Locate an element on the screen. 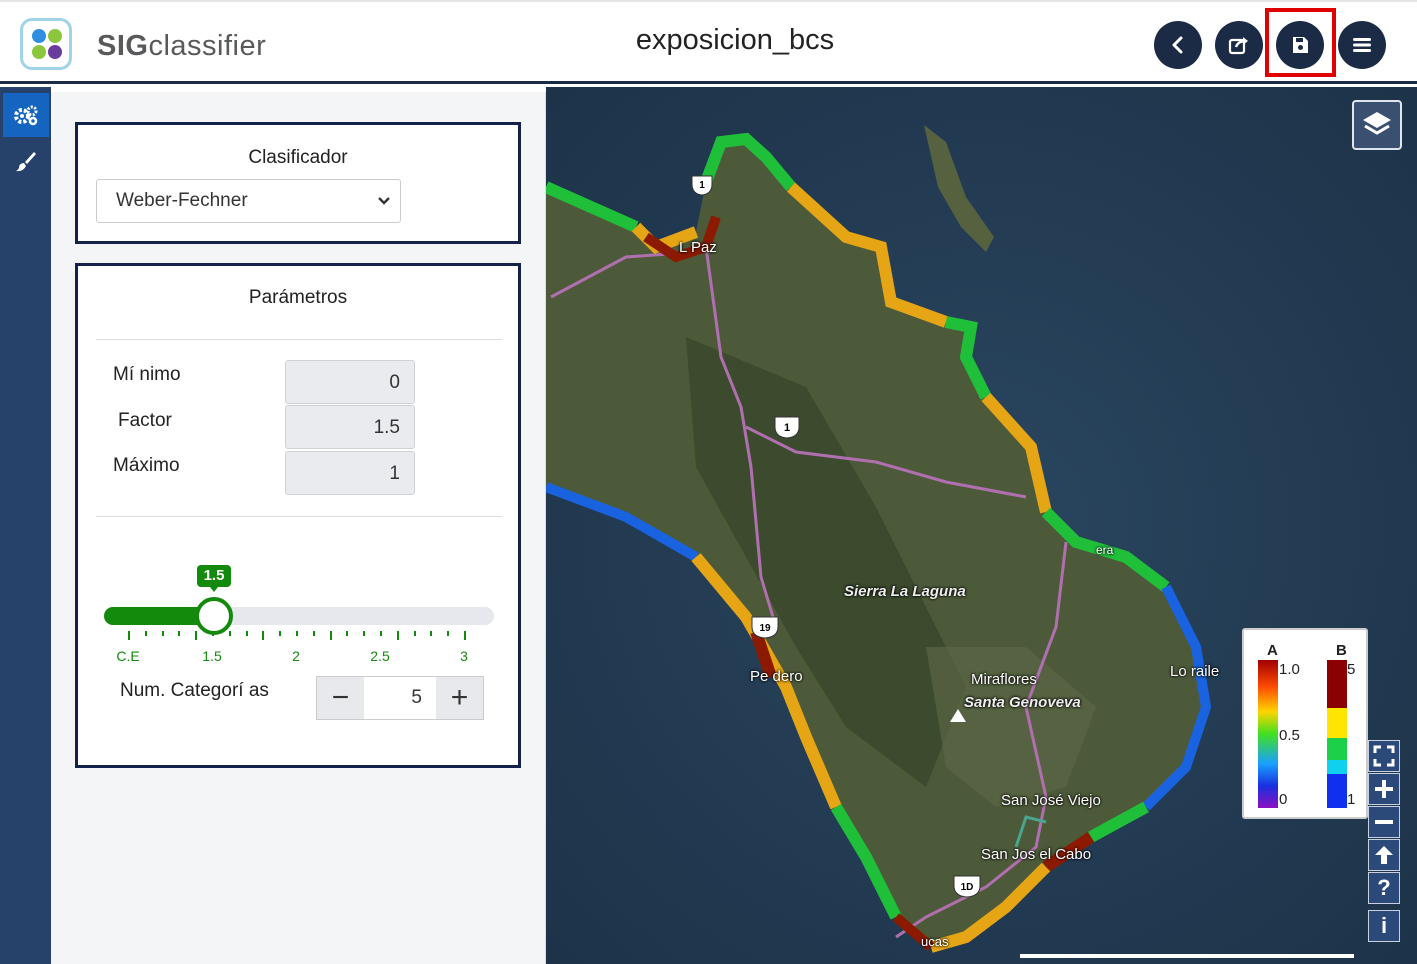  map-legend: A B 1.0 0.5 0 5 1 is located at coordinates (1305, 723).